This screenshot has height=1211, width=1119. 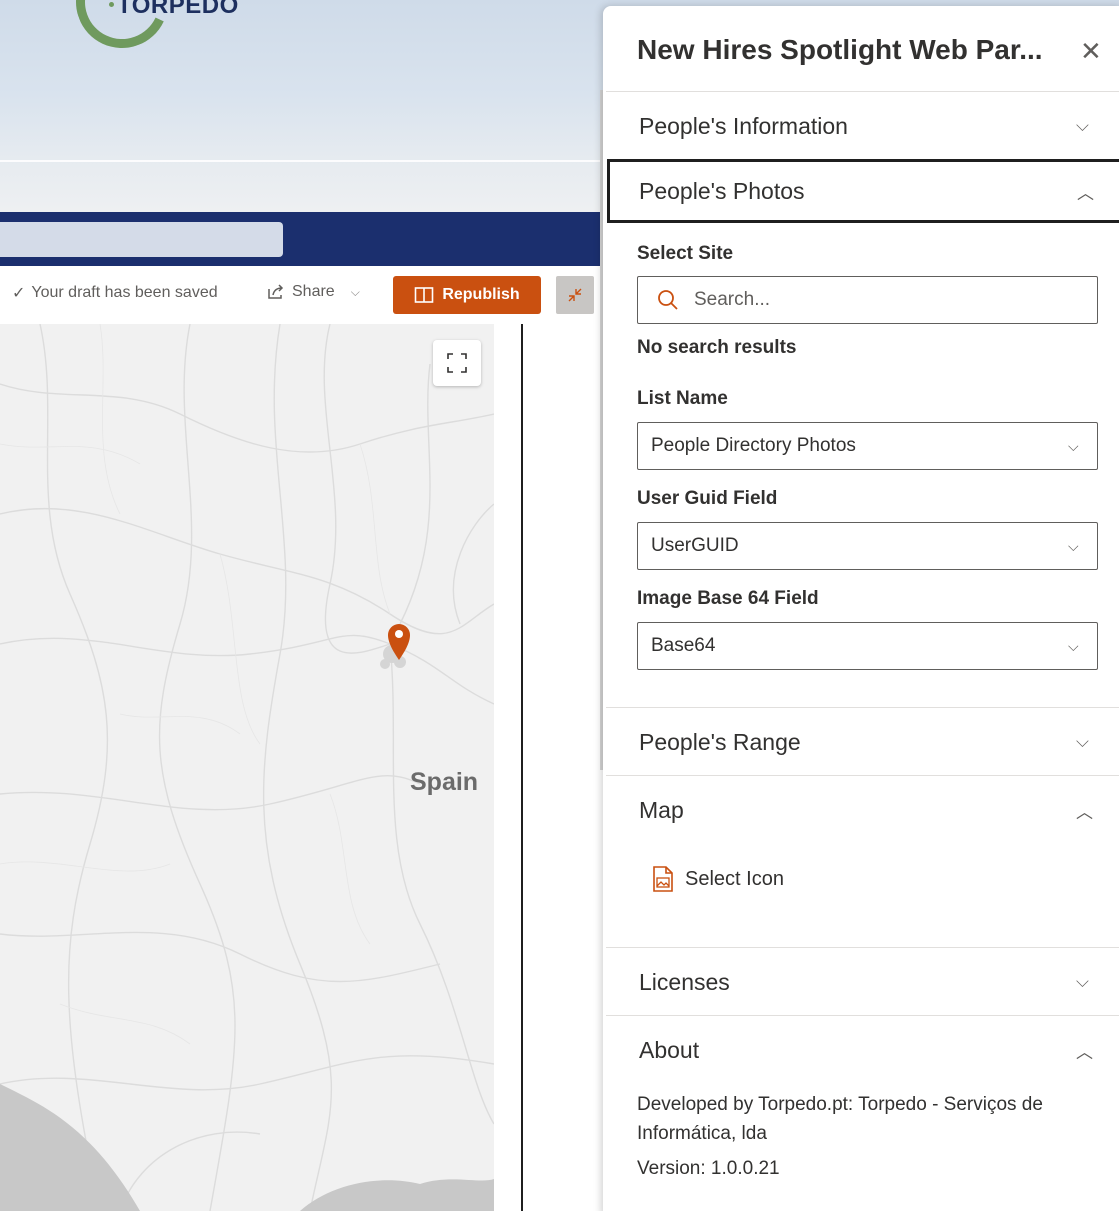 What do you see at coordinates (717, 347) in the screenshot?
I see `no-results-message: No search results` at bounding box center [717, 347].